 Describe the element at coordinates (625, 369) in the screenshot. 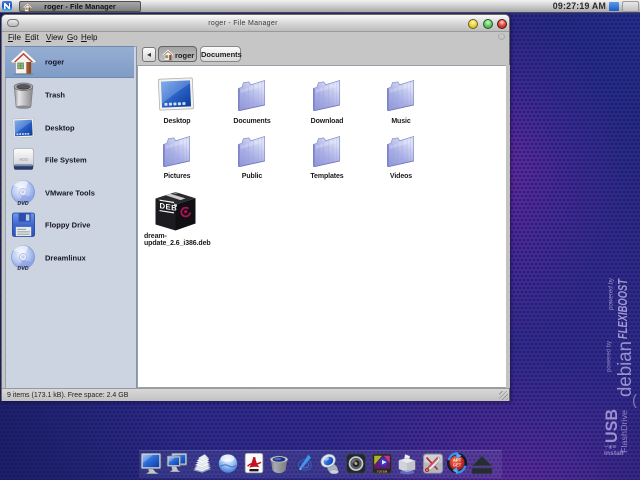

I see `svg-text: debian` at that location.